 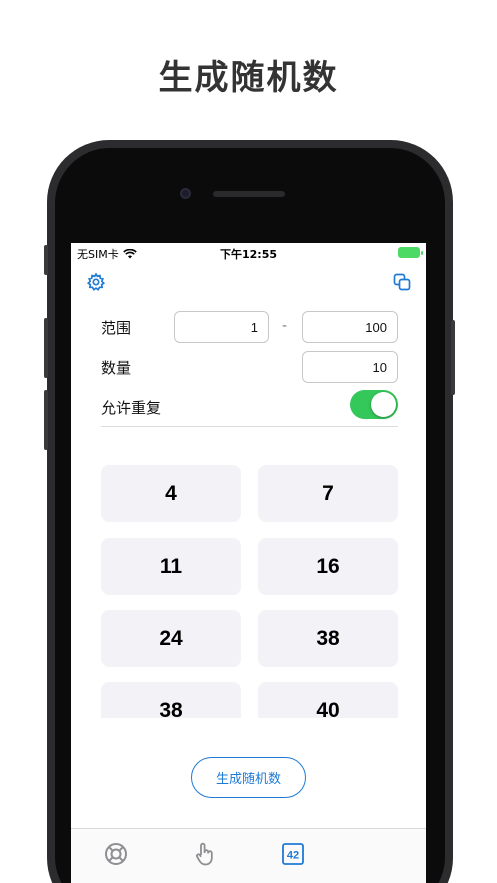 I want to click on allow-repeat-toggle, so click(x=374, y=404).